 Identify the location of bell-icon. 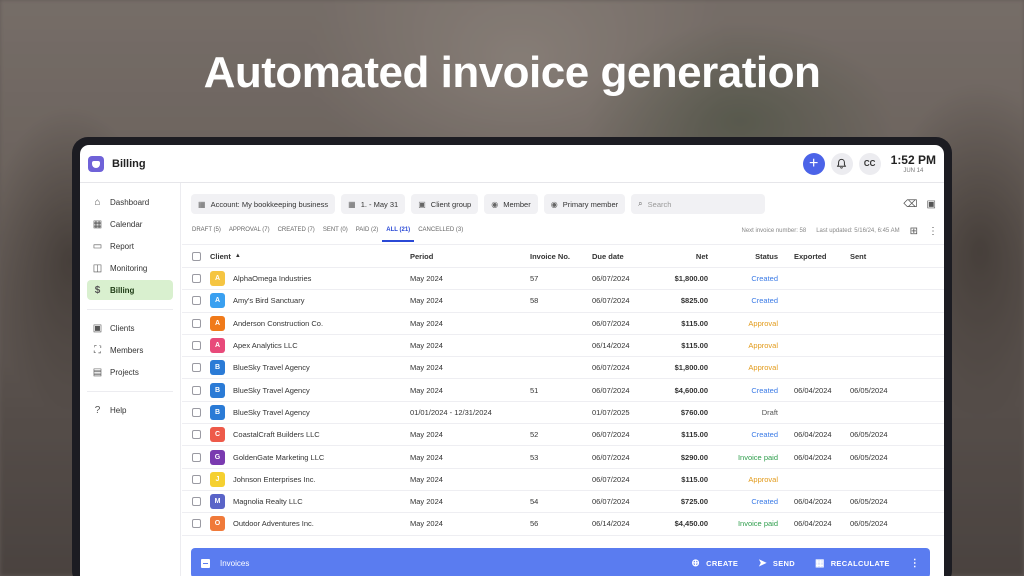
(841, 163).